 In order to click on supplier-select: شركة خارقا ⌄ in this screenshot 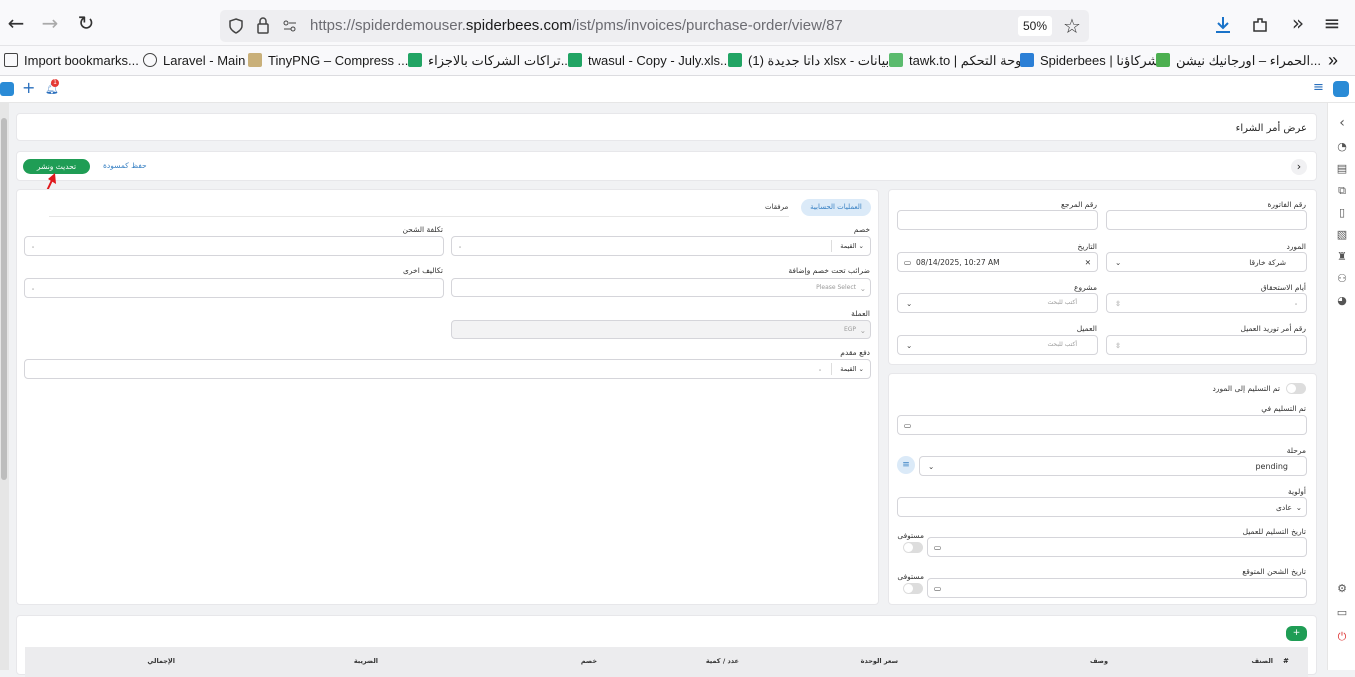, I will do `click(1206, 262)`.